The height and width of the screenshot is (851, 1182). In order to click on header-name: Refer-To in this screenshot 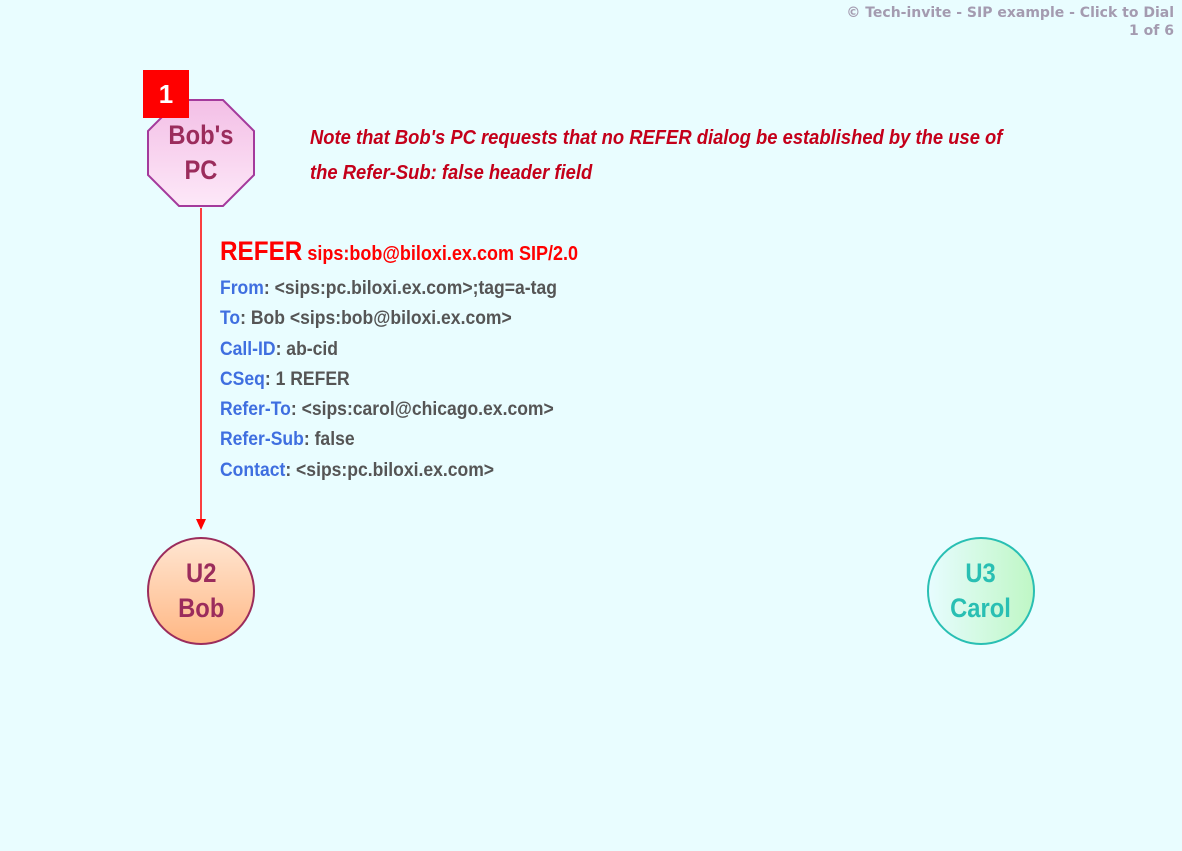, I will do `click(255, 409)`.